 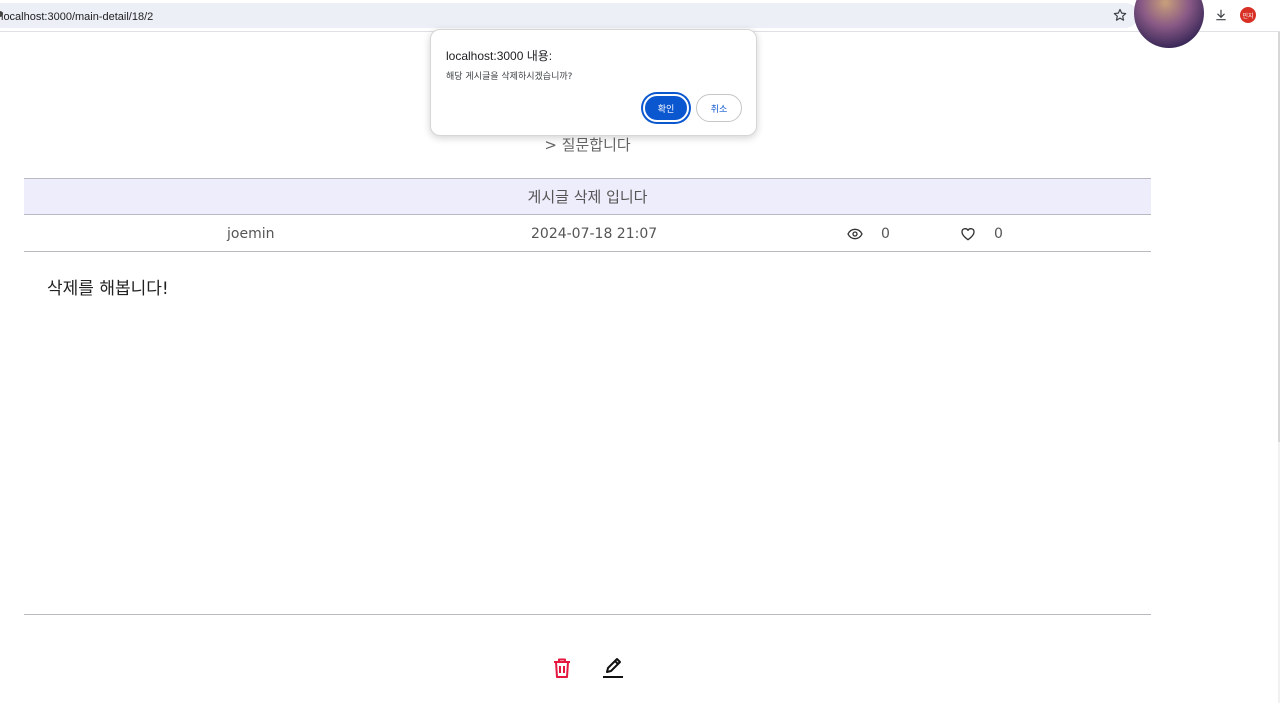 What do you see at coordinates (885, 234) in the screenshot?
I see `view-count: 0` at bounding box center [885, 234].